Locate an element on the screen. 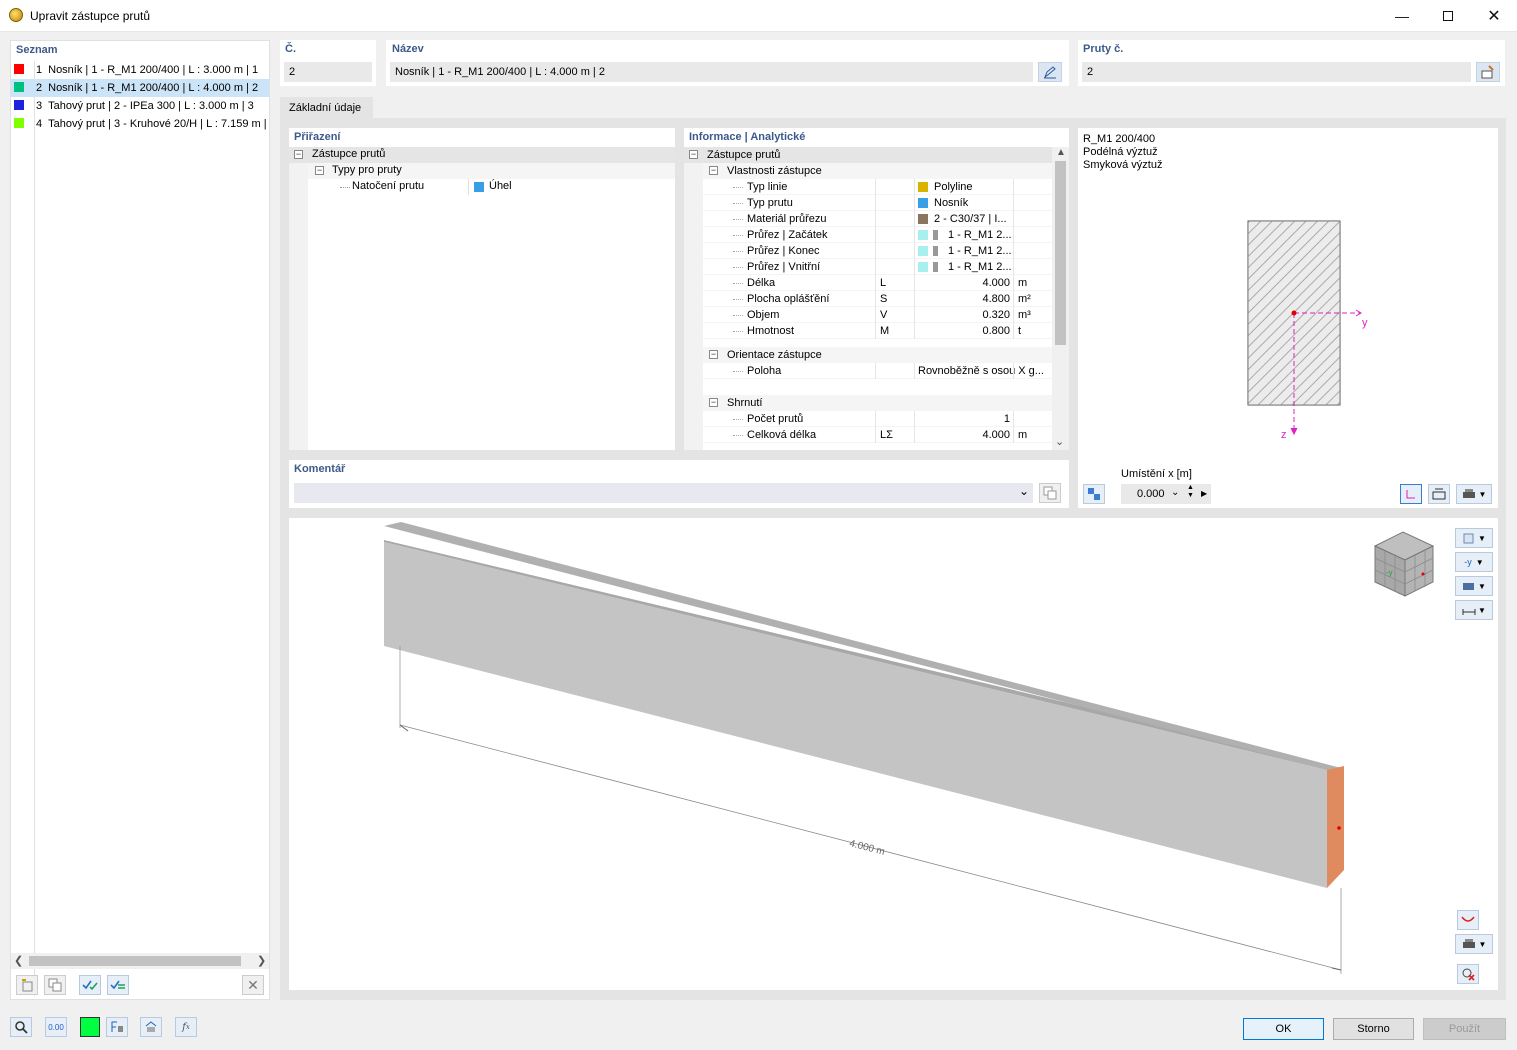 The image size is (1517, 1050). property-label: Průřez | Vnitřní is located at coordinates (784, 267).